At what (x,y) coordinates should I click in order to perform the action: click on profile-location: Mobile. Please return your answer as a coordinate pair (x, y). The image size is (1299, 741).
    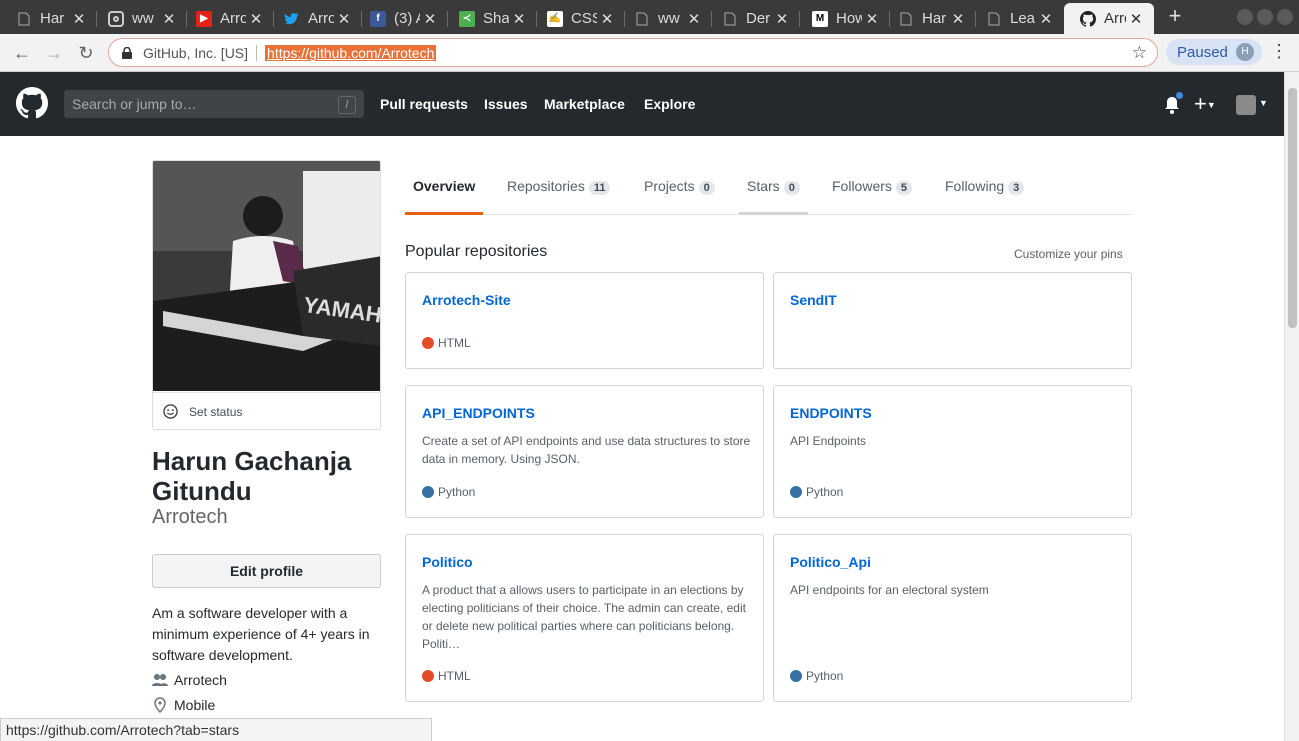
    Looking at the image, I should click on (183, 705).